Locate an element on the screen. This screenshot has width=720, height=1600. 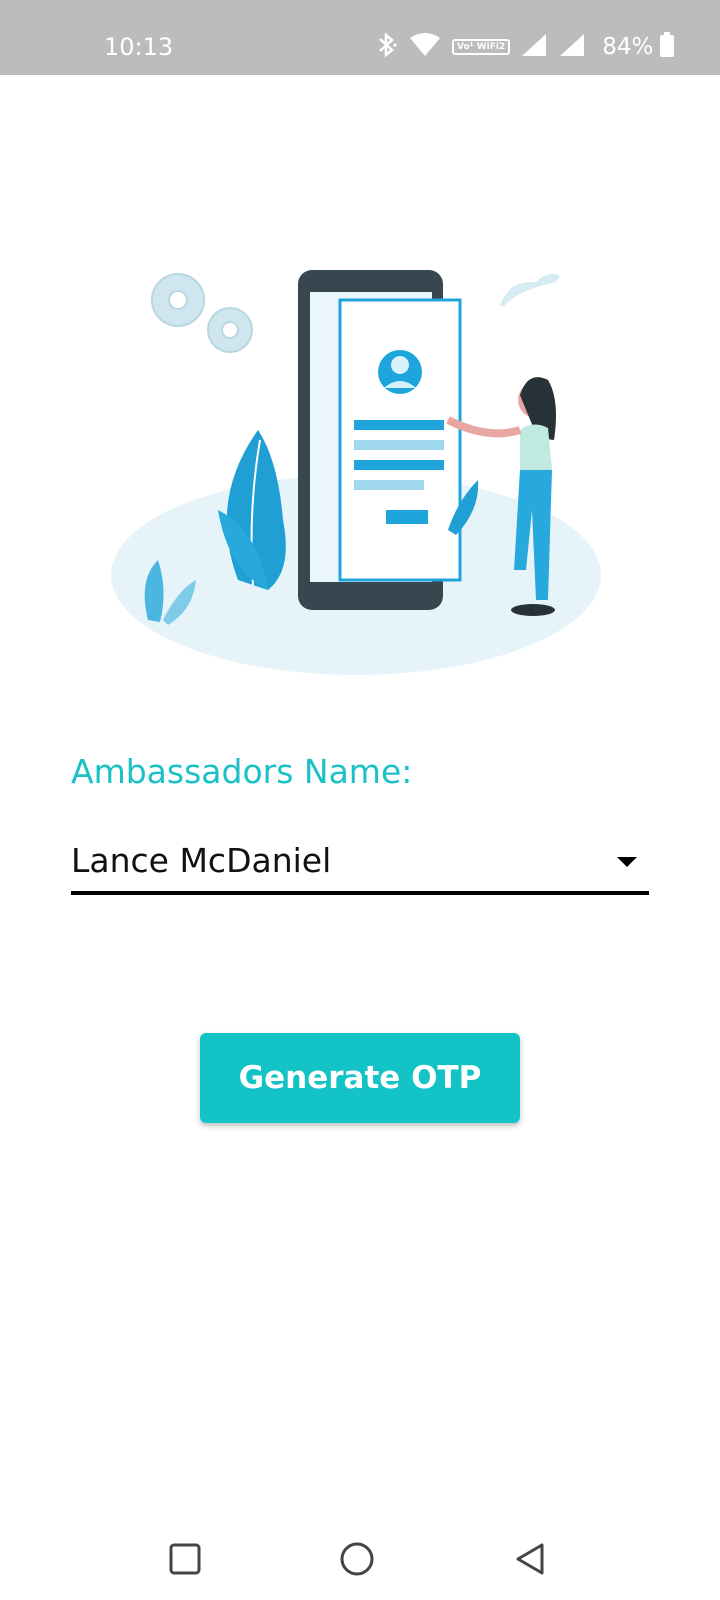
status-bar: 10:13 Vo¹ WiFi2 84% is located at coordinates (360, 37).